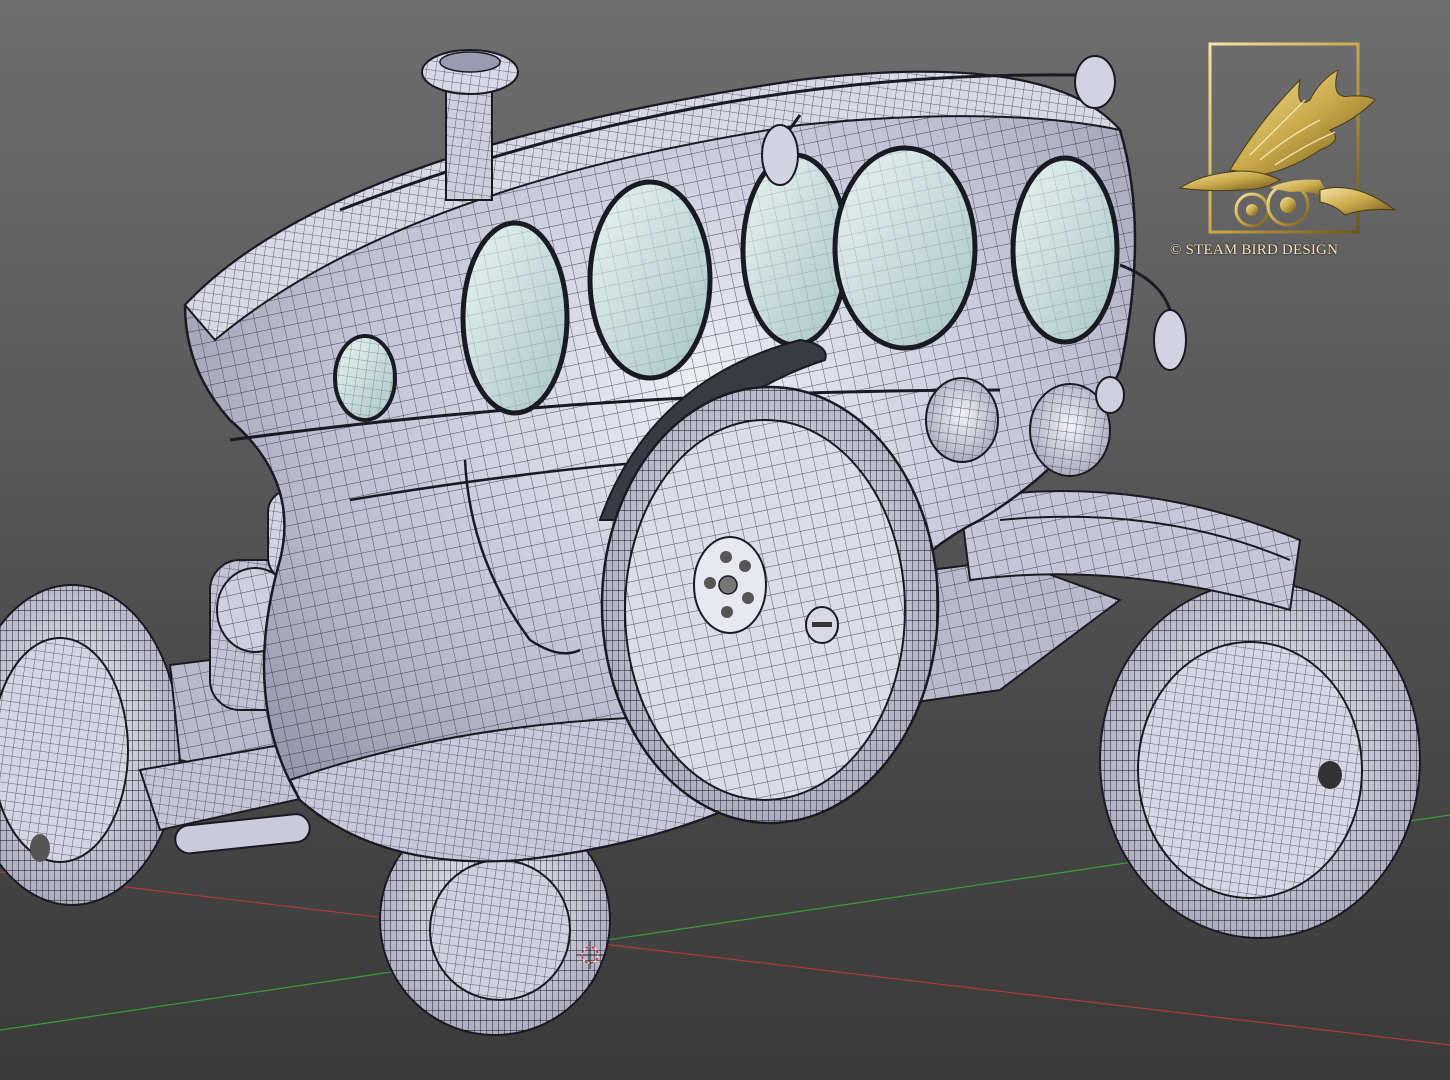 This screenshot has height=1080, width=1450. I want to click on front-right-wheel, so click(1260, 760).